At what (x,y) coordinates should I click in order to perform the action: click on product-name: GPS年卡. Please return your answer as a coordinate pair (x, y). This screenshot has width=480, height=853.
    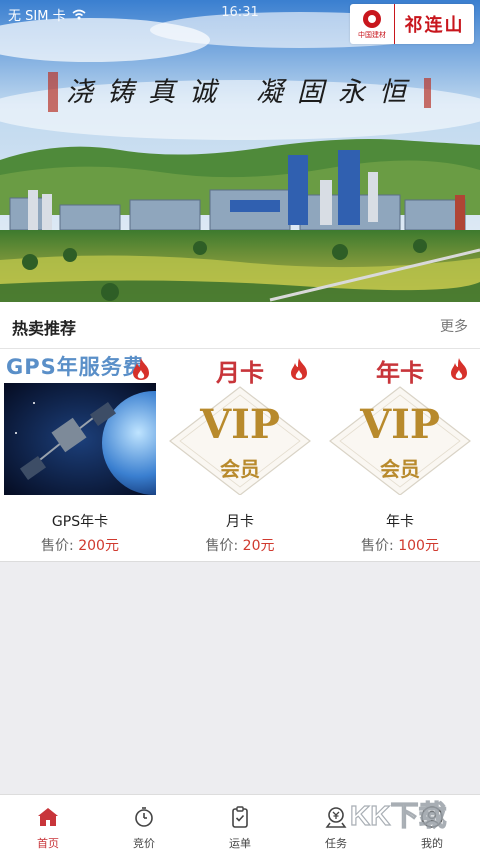
    Looking at the image, I should click on (80, 522).